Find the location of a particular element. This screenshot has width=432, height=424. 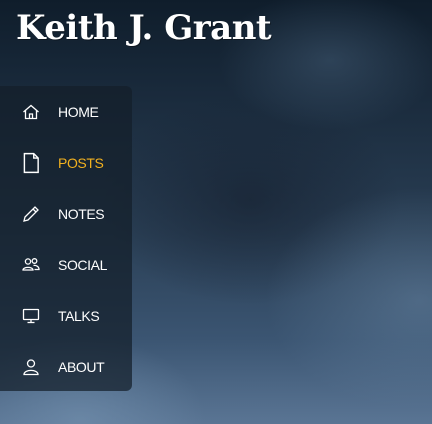

nav-label-about: ABOUT is located at coordinates (81, 366).